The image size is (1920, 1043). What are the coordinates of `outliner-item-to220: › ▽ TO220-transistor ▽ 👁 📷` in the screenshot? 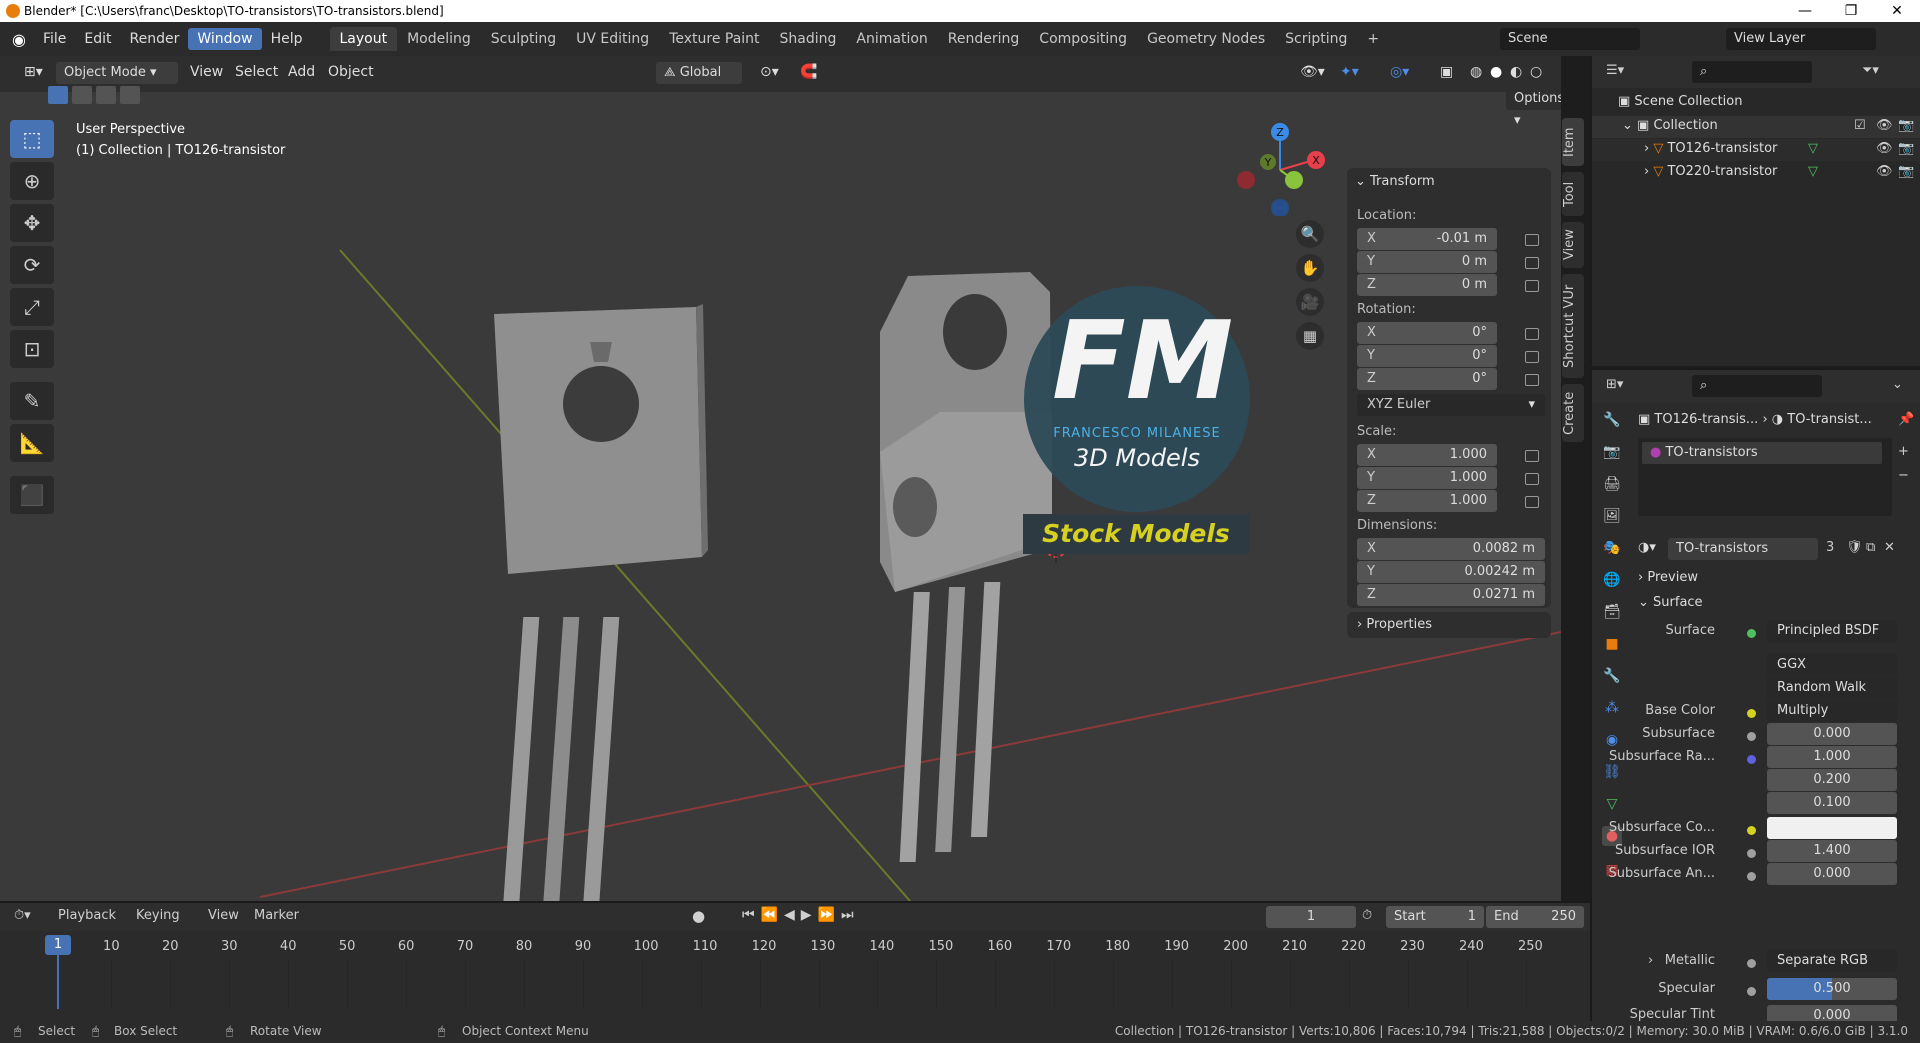 It's located at (1756, 173).